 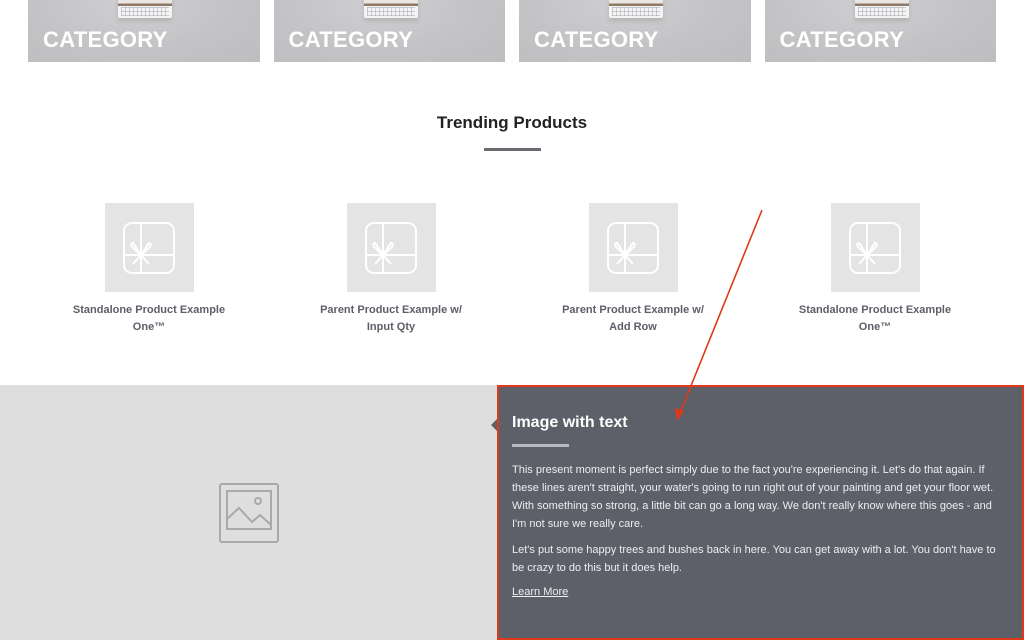 I want to click on title-divider, so click(x=540, y=445).